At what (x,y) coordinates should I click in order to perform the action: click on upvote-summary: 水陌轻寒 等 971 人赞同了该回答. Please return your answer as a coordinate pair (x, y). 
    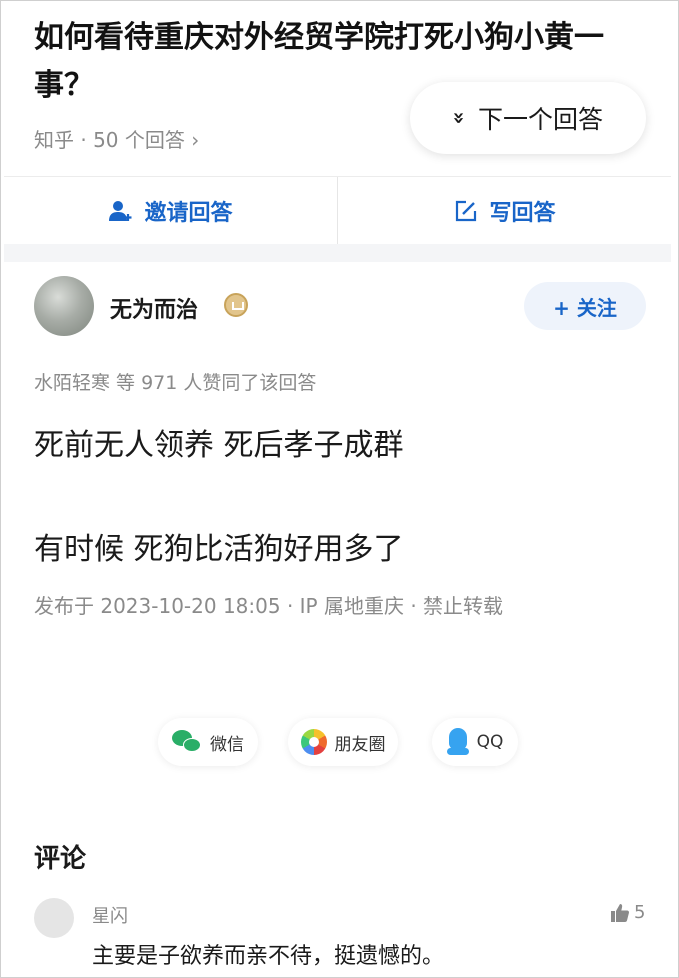
    Looking at the image, I should click on (175, 383).